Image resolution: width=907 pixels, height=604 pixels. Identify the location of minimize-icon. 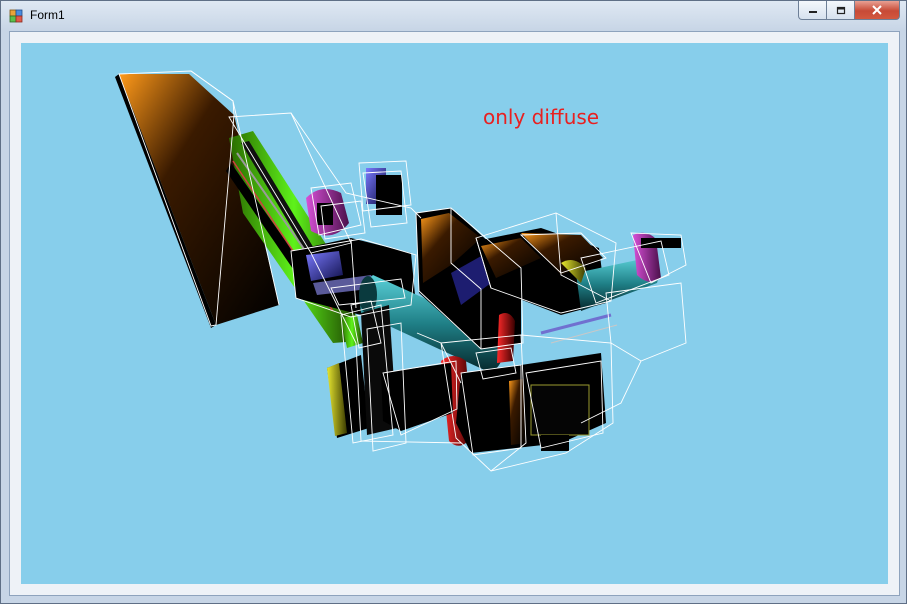
(812, 12).